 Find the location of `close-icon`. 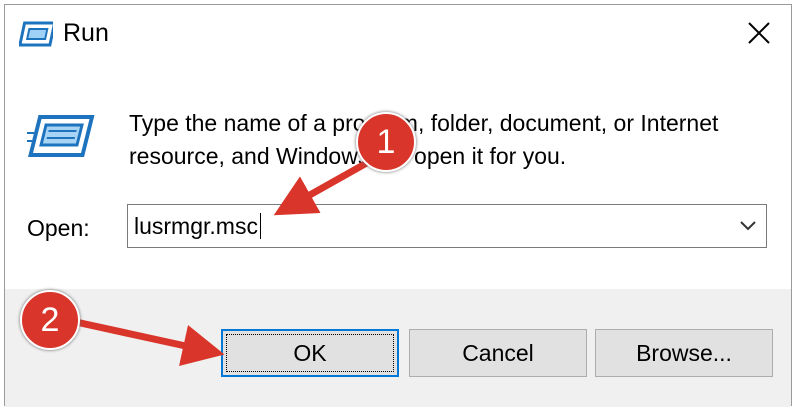

close-icon is located at coordinates (759, 33).